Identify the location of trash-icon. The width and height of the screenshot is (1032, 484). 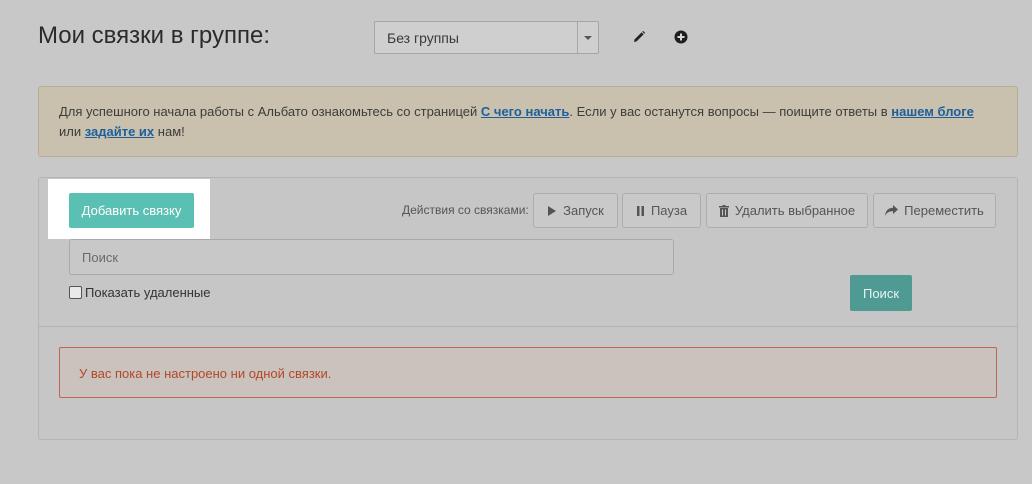
(723, 210).